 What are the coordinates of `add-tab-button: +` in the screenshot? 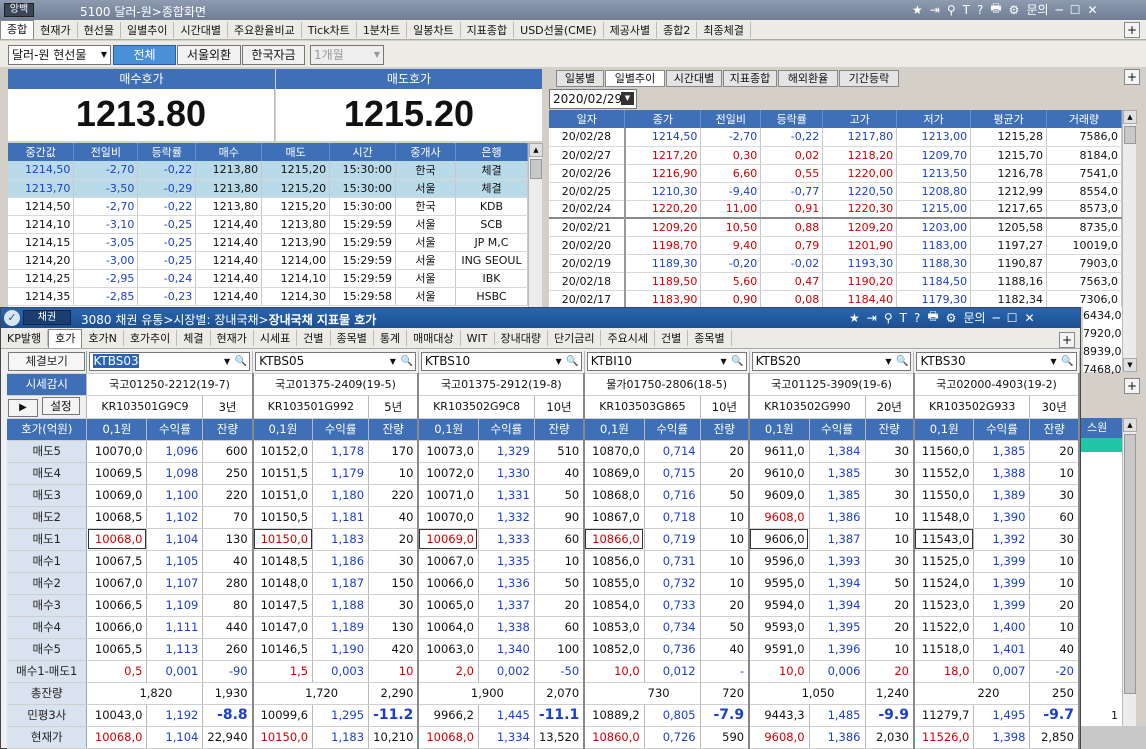 It's located at (1132, 30).